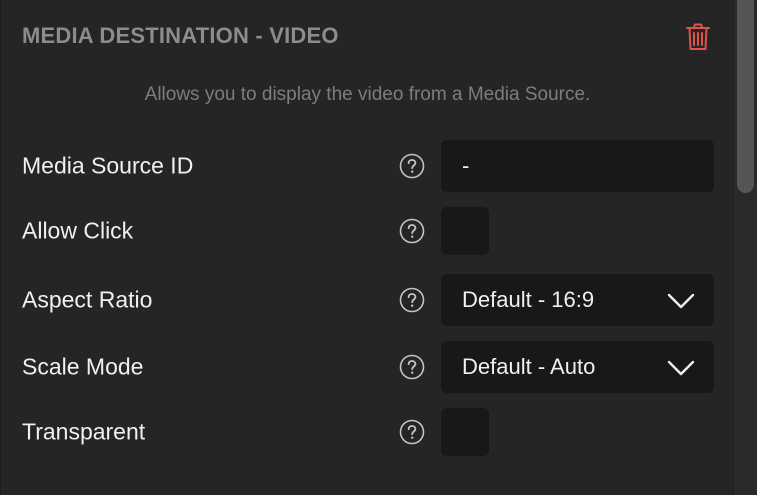 This screenshot has width=757, height=495. What do you see at coordinates (367, 231) in the screenshot?
I see `allow-click-row: Allow Click` at bounding box center [367, 231].